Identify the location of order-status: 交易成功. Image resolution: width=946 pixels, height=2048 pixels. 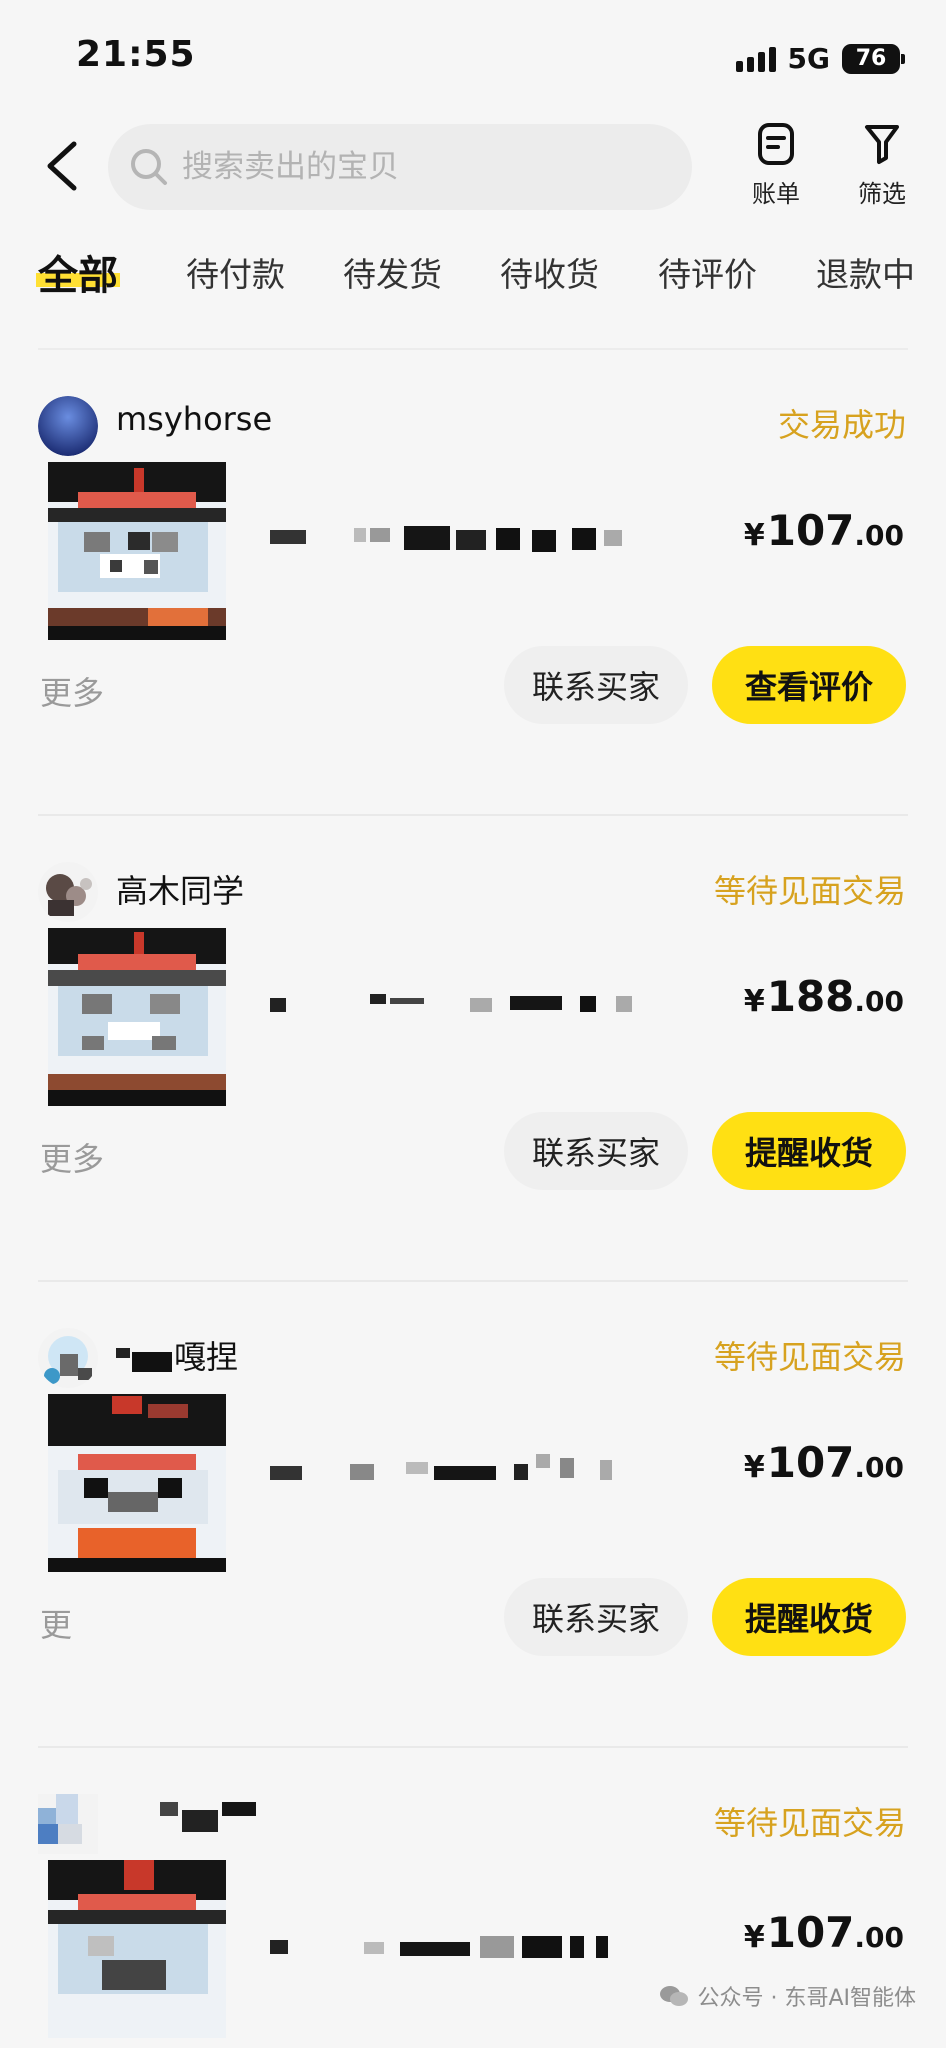
(841, 425).